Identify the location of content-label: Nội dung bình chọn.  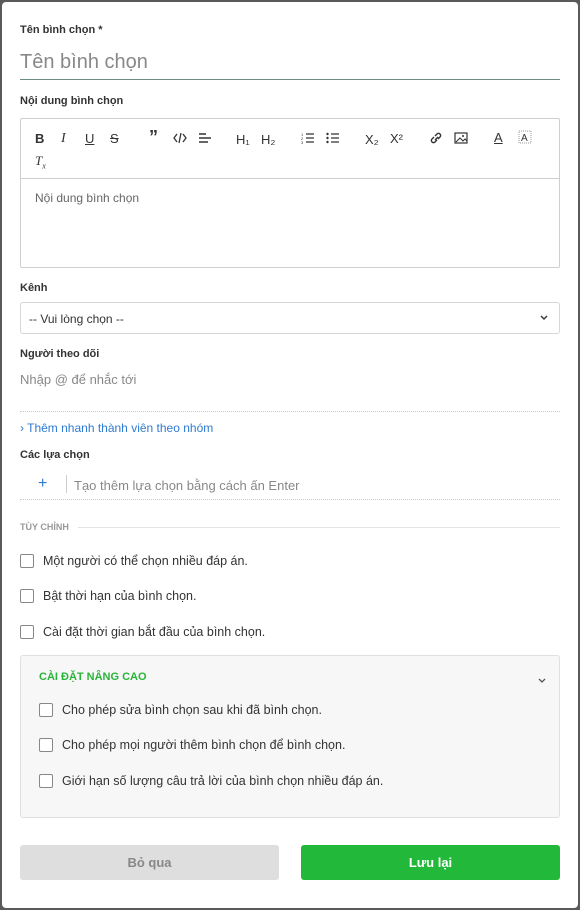
(72, 101).